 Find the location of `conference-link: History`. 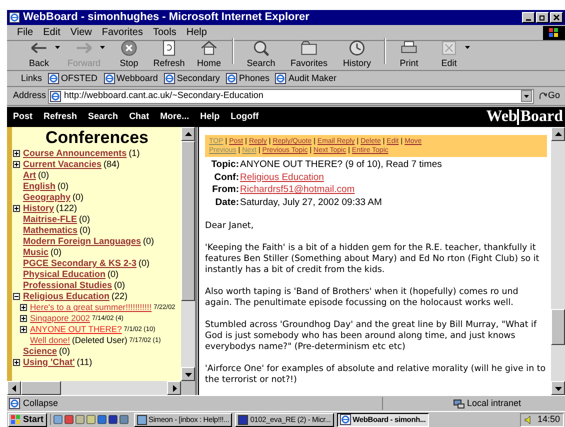

conference-link: History is located at coordinates (38, 209).